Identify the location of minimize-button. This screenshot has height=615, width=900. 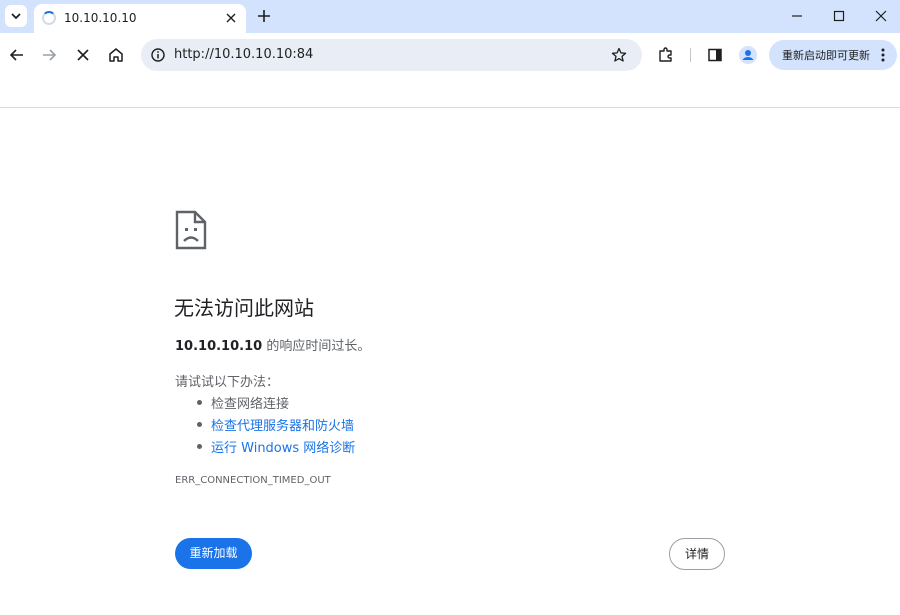
(797, 16).